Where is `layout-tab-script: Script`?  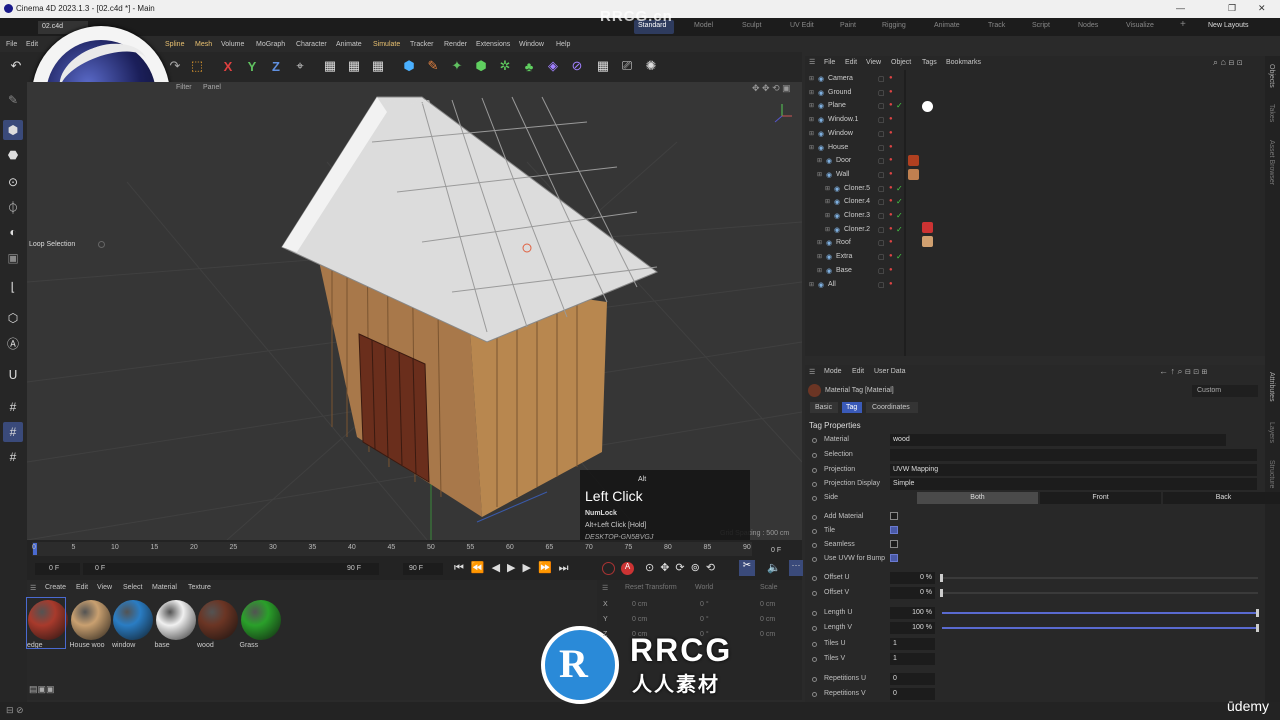 layout-tab-script: Script is located at coordinates (1041, 25).